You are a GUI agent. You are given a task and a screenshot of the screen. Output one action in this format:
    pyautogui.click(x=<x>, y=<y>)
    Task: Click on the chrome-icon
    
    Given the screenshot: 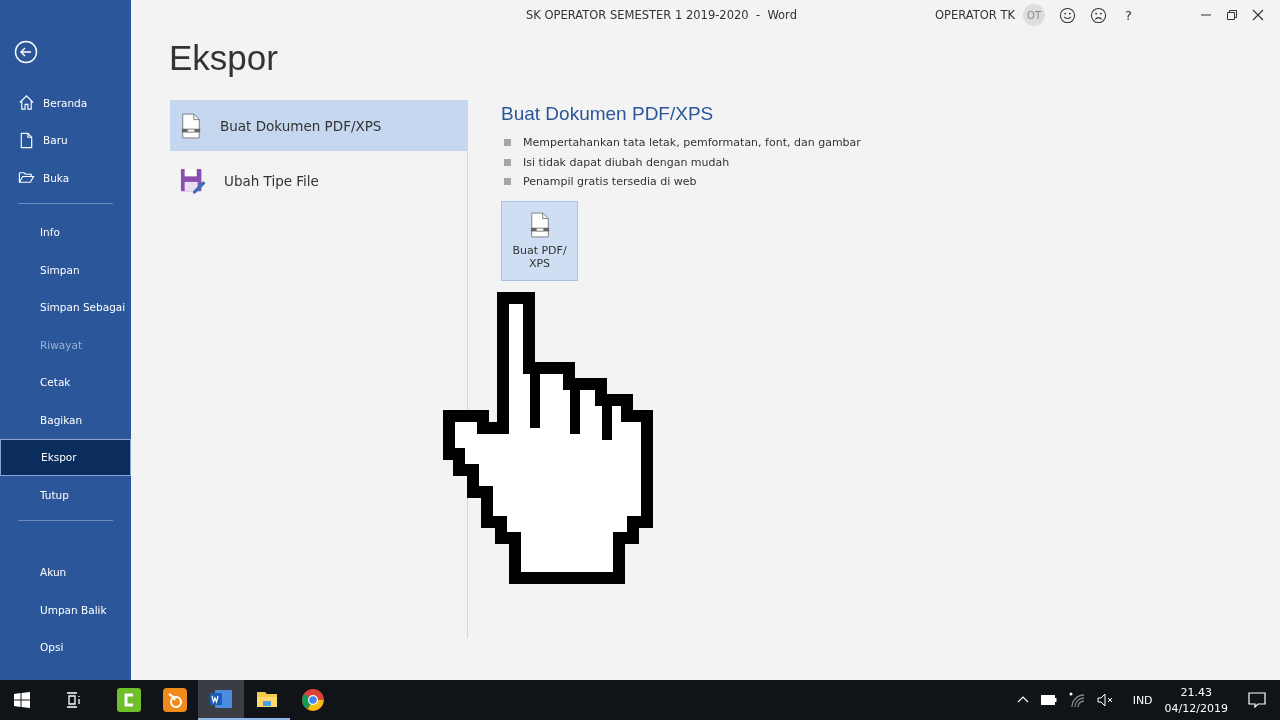 What is the action you would take?
    pyautogui.click(x=313, y=700)
    